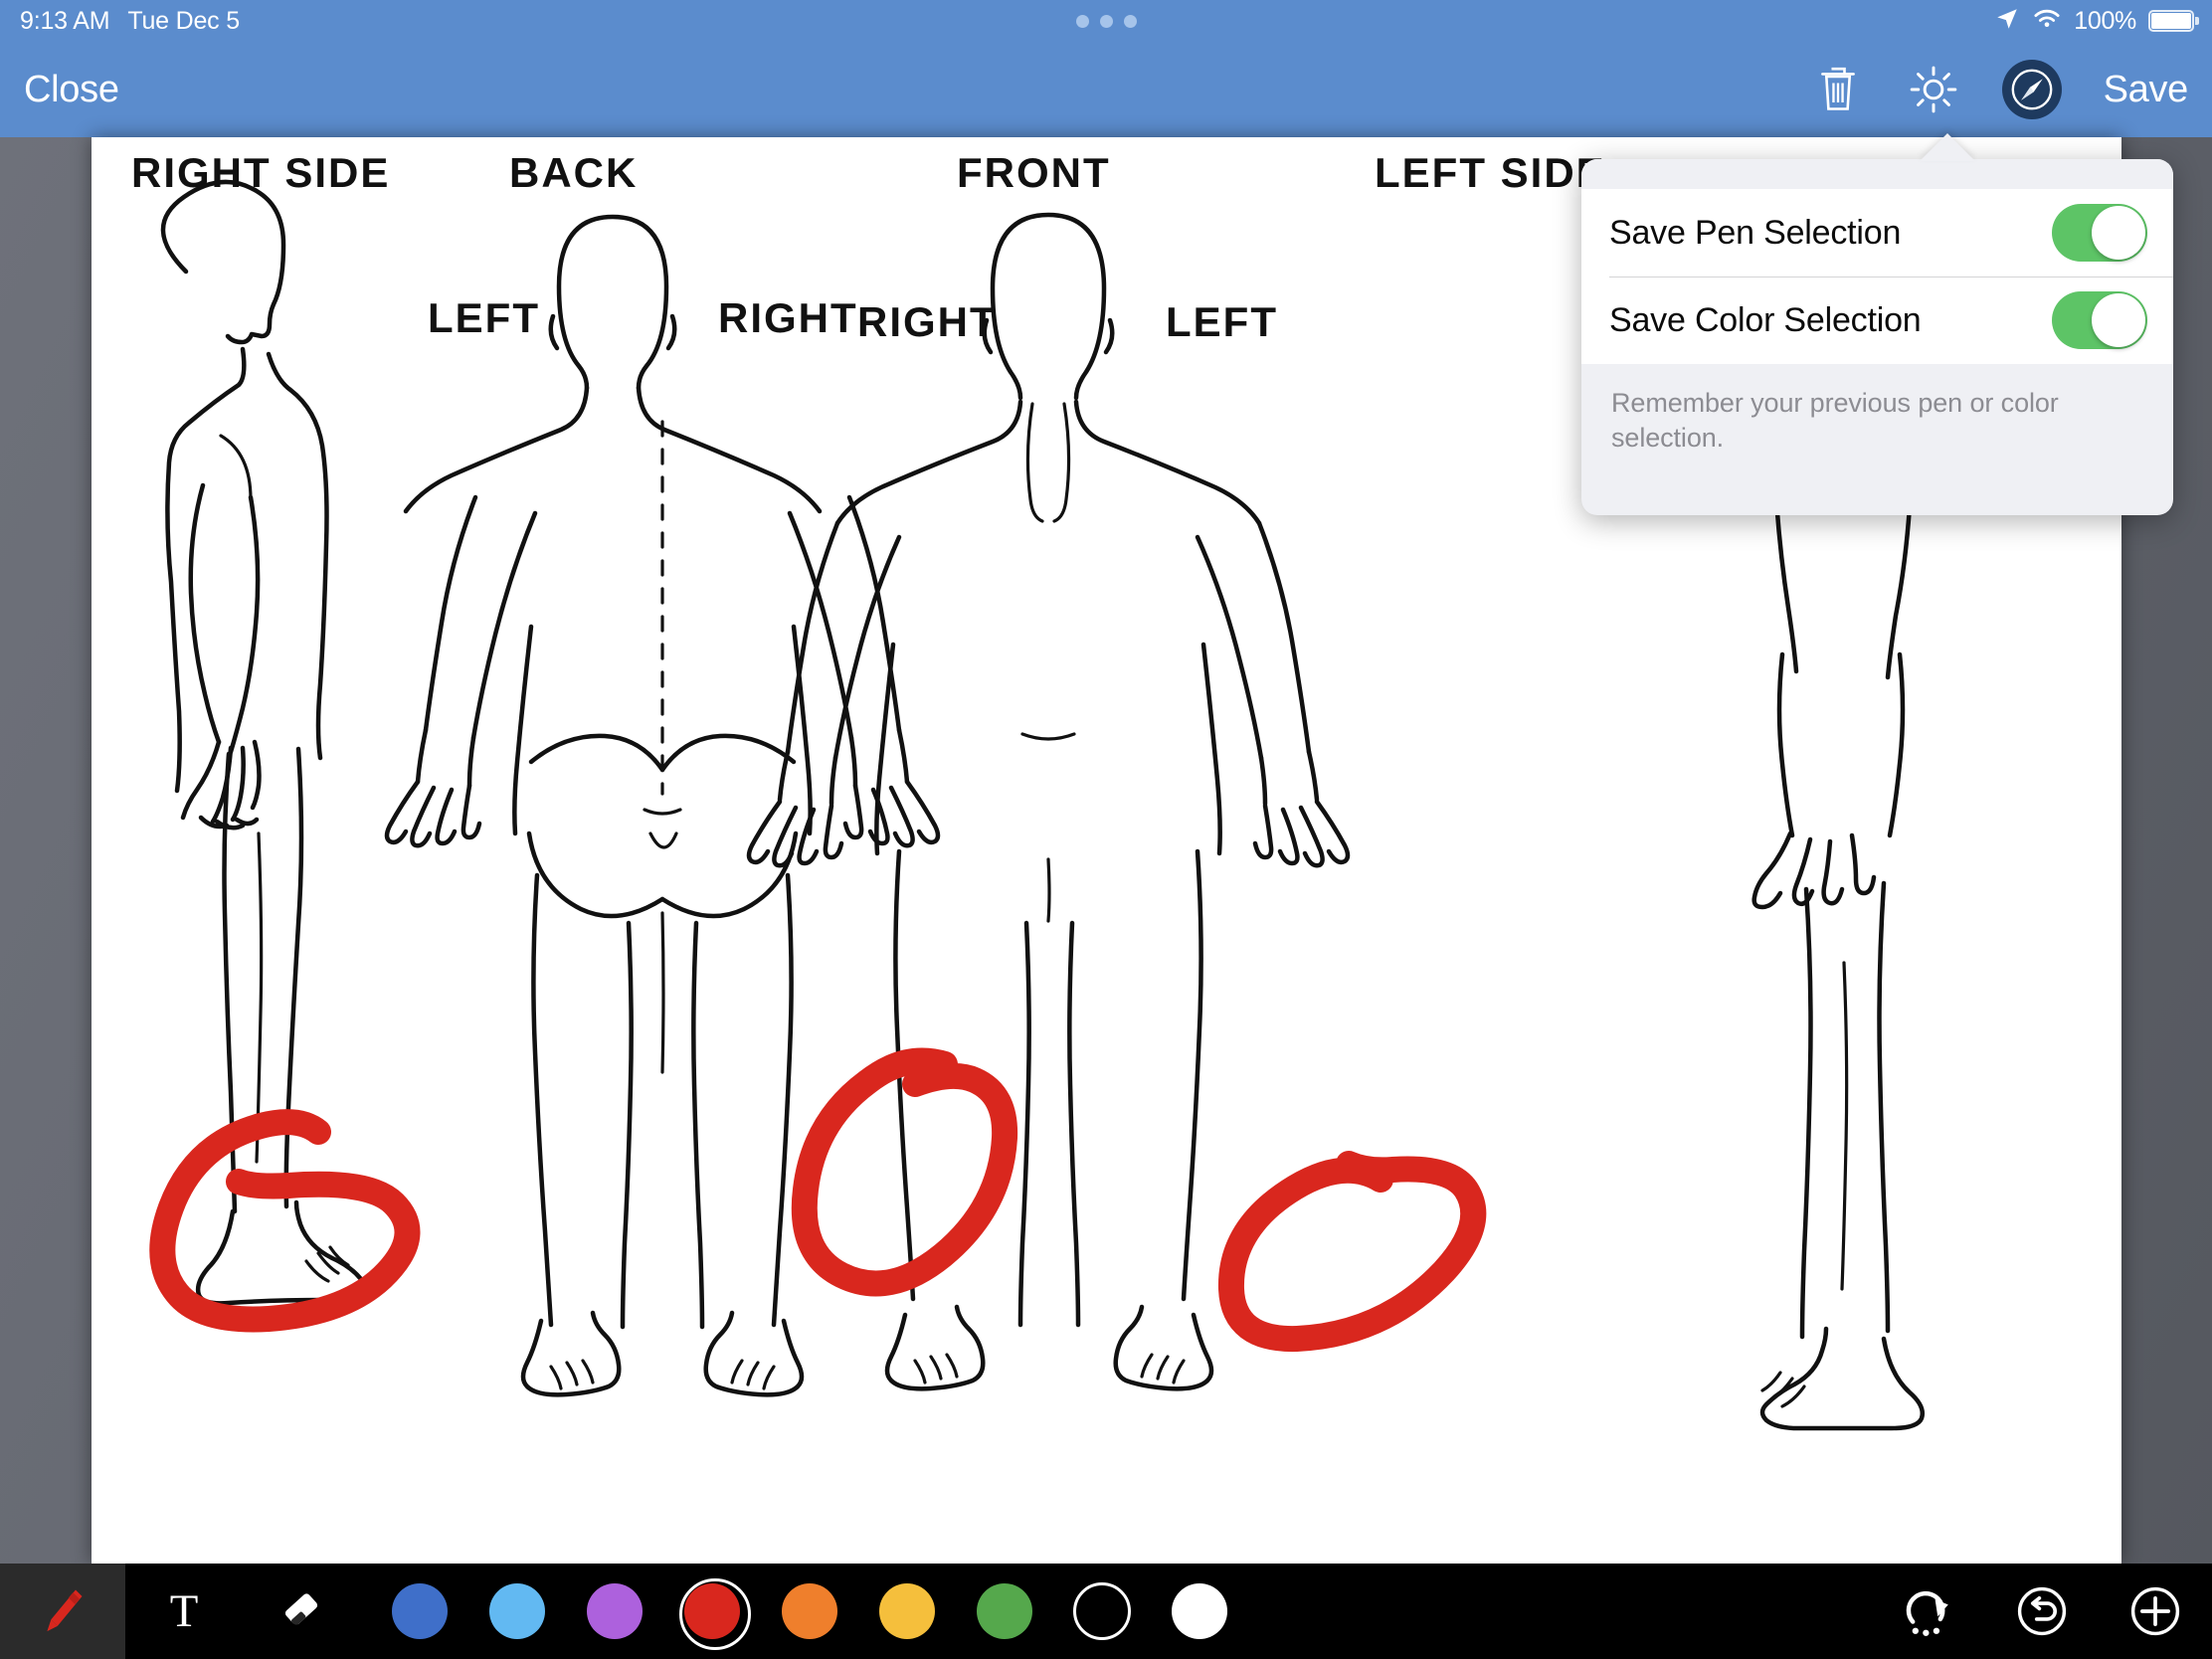  I want to click on status-bar-right: 100%, so click(2096, 21).